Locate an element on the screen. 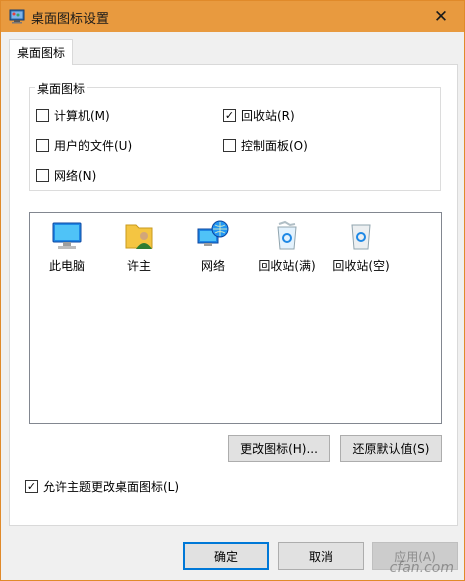 This screenshot has height=581, width=465. checkbox-label: 允许主题更改桌面图标(L) is located at coordinates (111, 487).